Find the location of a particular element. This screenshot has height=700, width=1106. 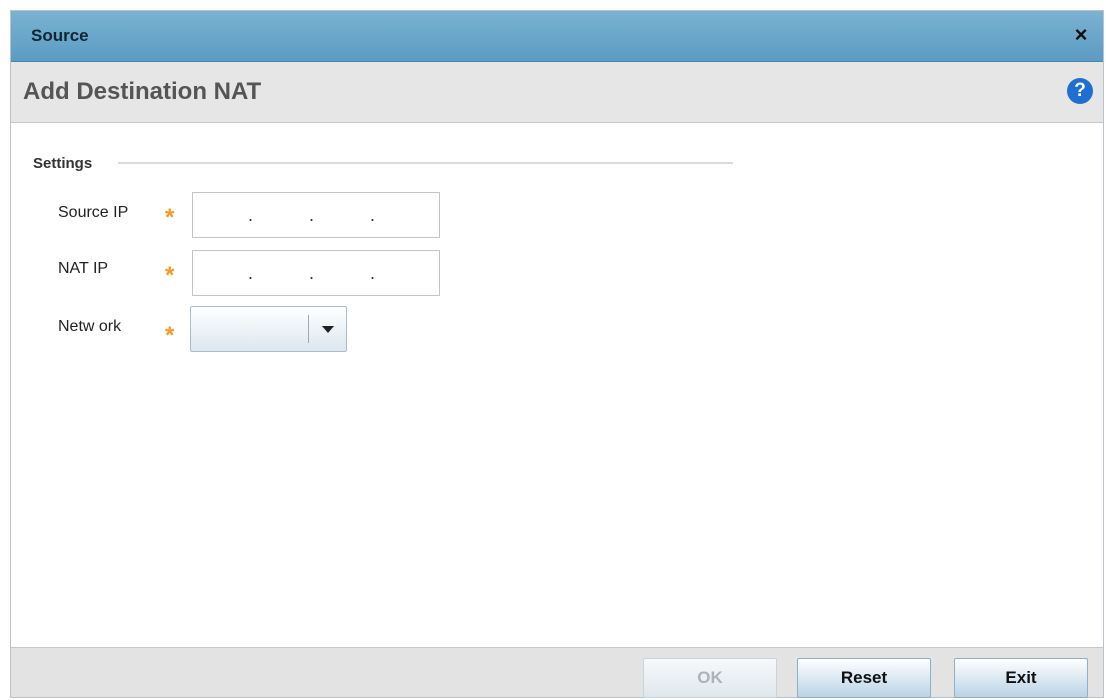

reset-button: Reset is located at coordinates (864, 678).